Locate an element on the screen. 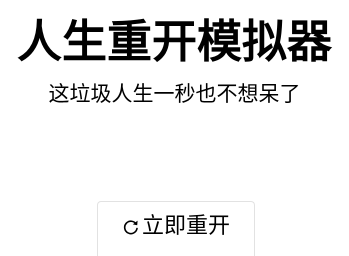  page-subtitle: 这垃圾人生一秒也不想呆了 is located at coordinates (174, 94).